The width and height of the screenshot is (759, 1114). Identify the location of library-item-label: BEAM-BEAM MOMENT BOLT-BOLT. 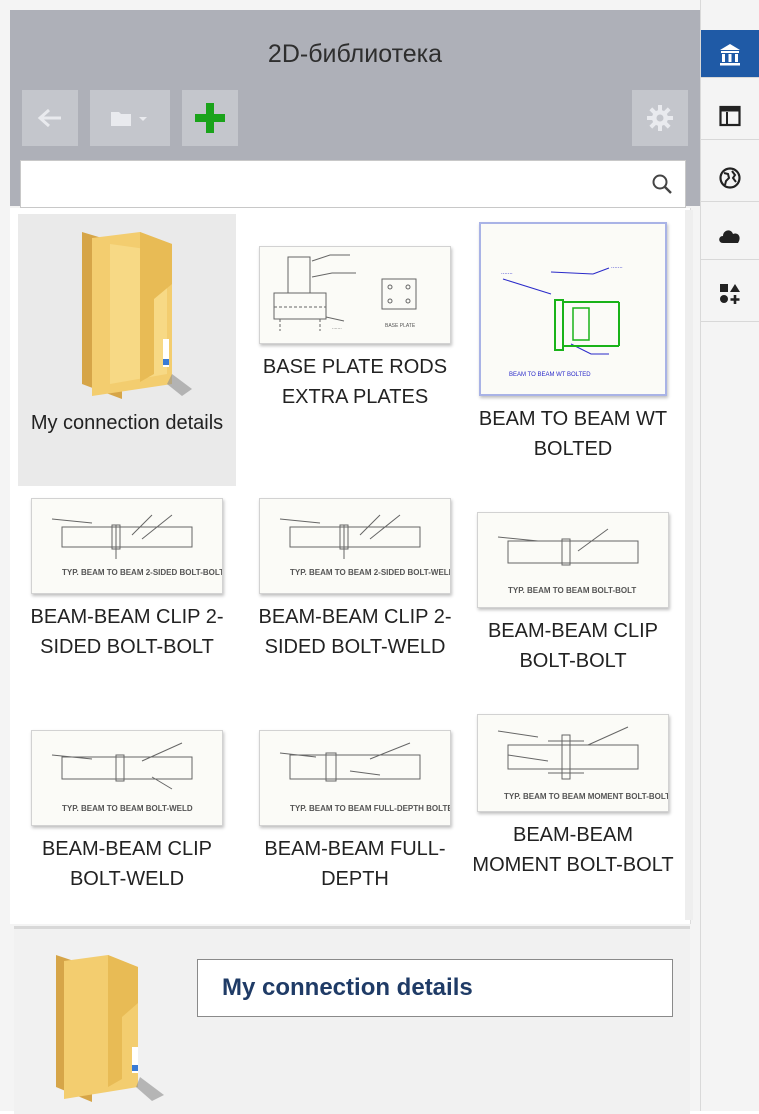
(573, 850).